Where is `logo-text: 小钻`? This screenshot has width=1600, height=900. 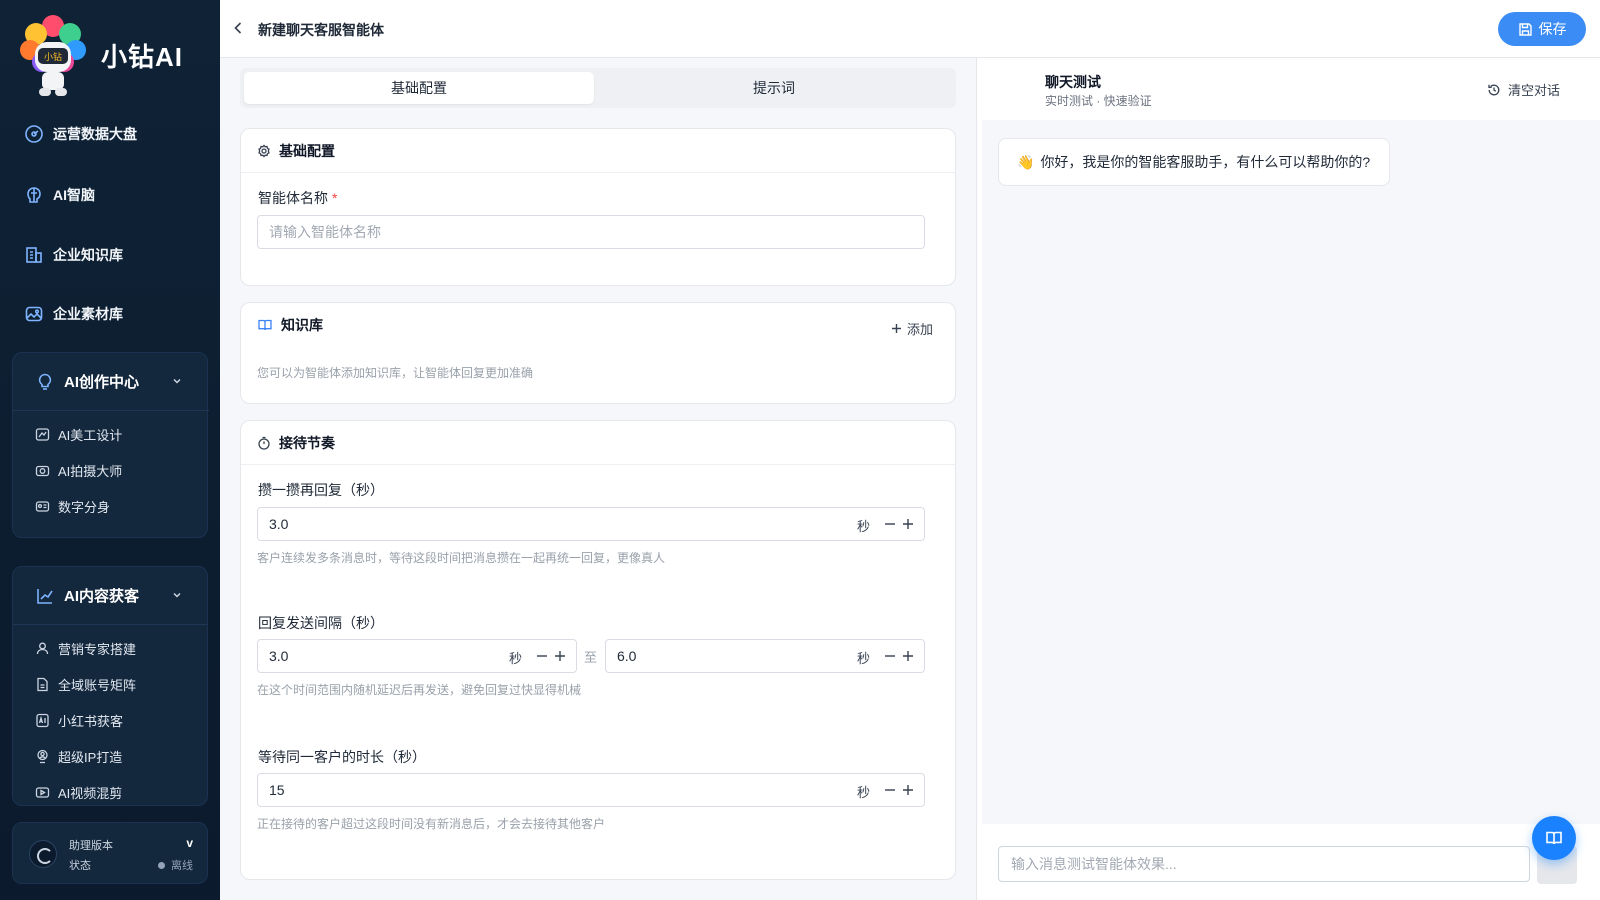 logo-text: 小钻 is located at coordinates (53, 57).